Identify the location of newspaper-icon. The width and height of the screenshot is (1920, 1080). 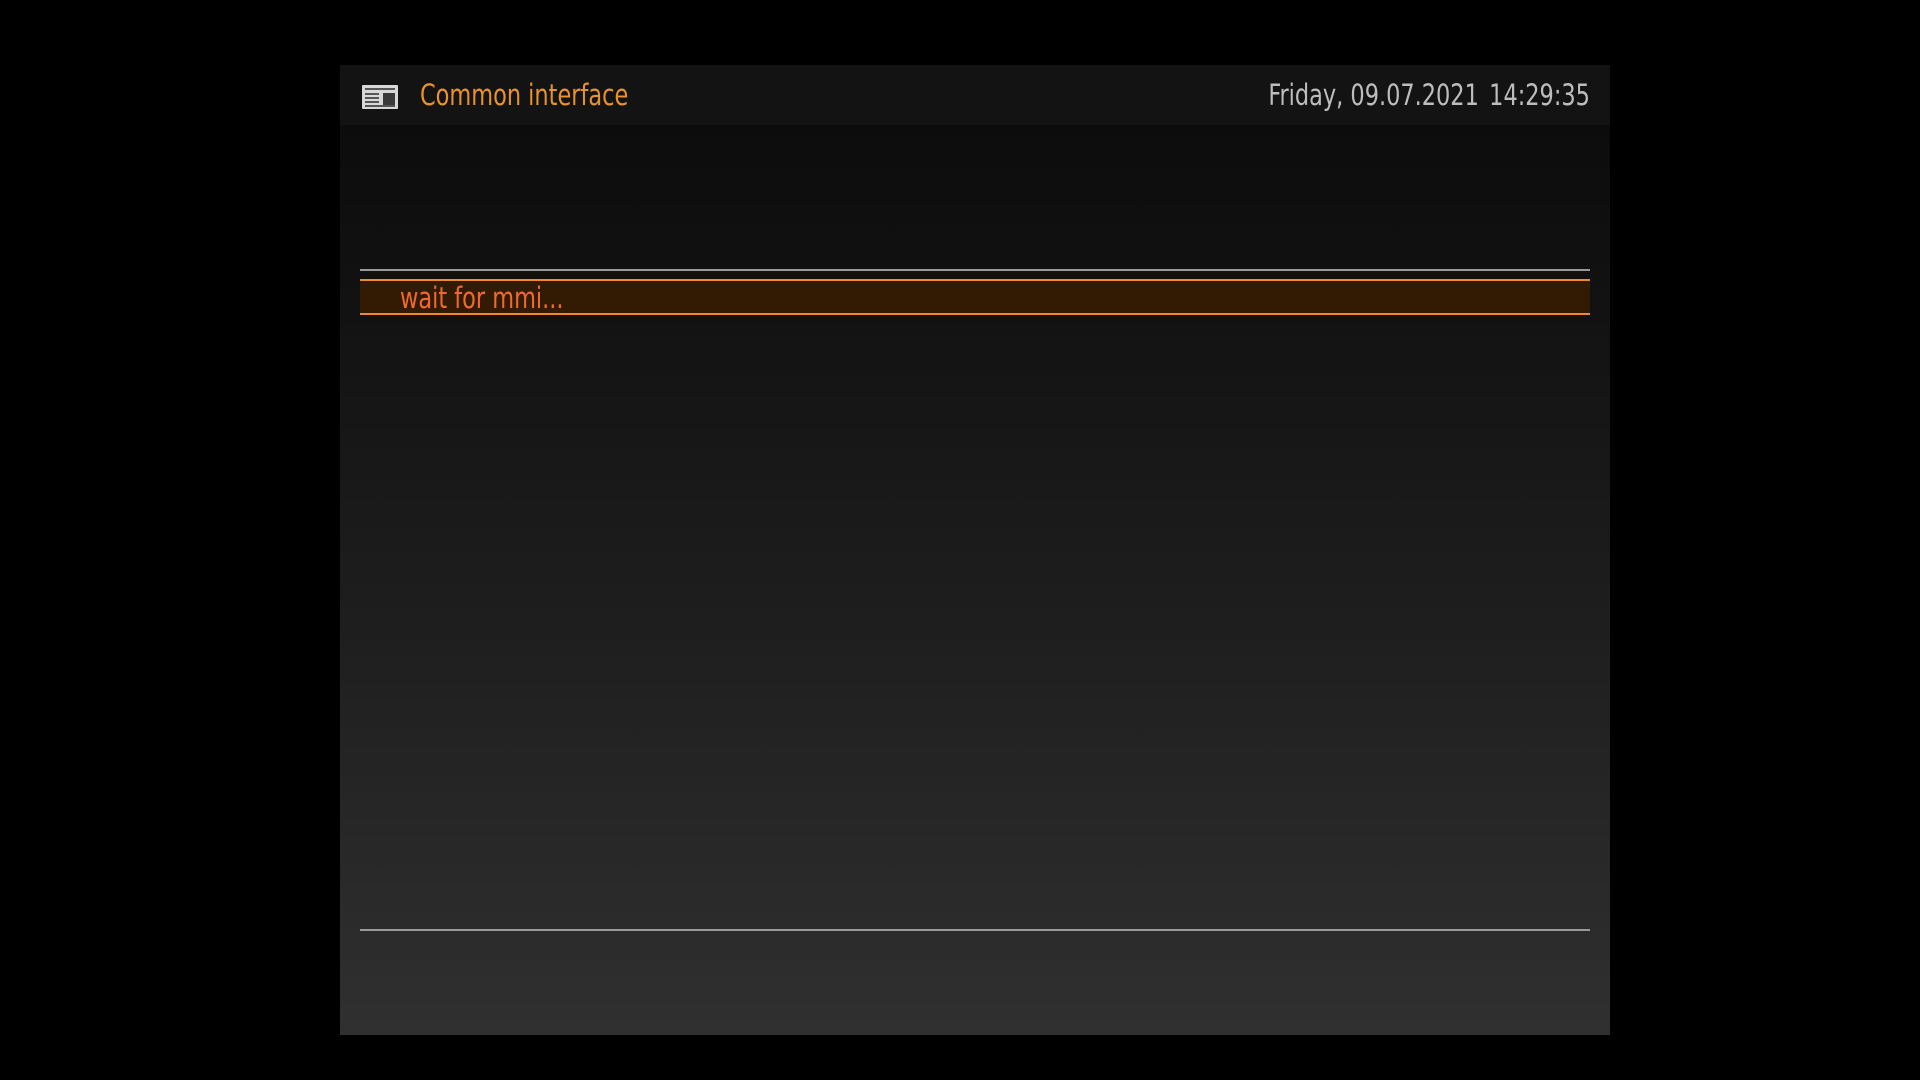
(380, 97).